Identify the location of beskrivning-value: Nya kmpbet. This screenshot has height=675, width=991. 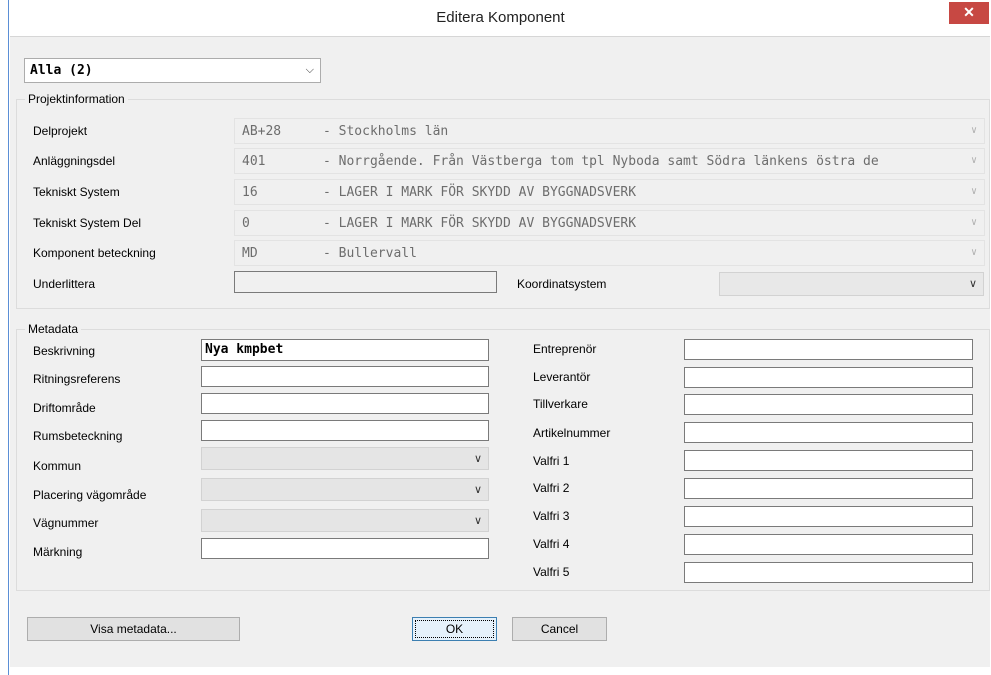
(244, 349).